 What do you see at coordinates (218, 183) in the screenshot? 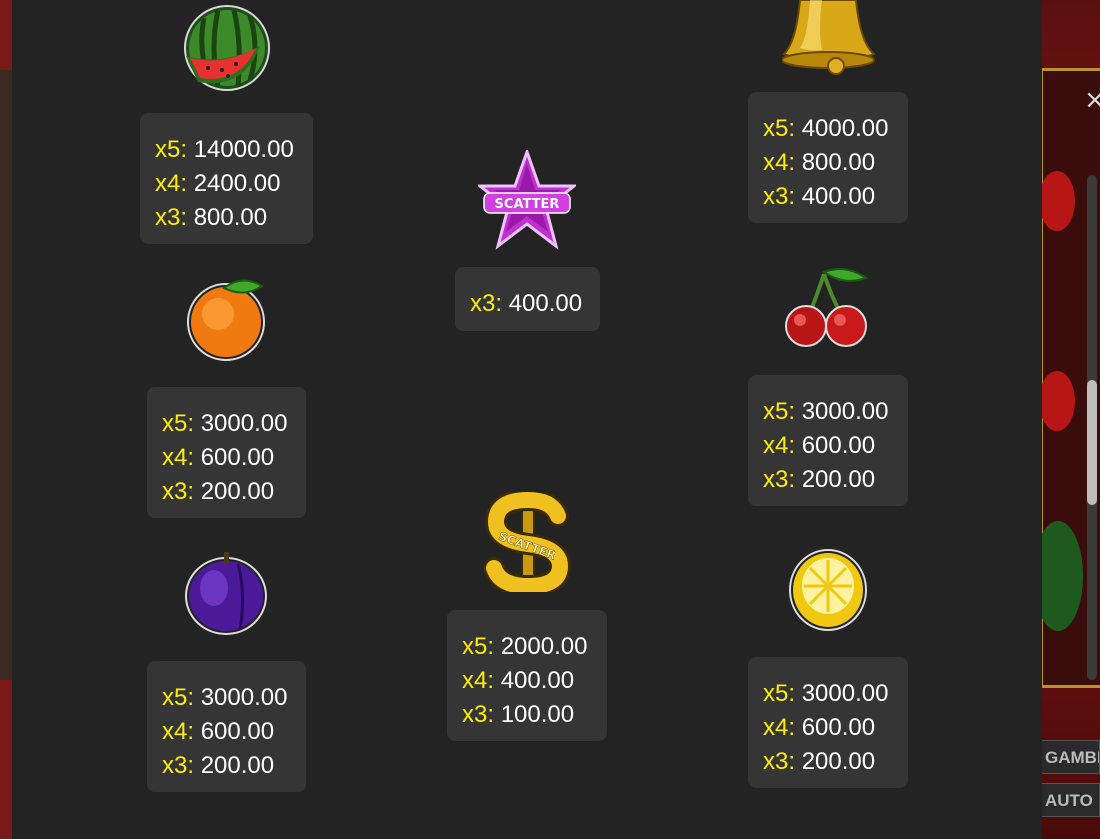
I see `pay-row: x4: 2400.00` at bounding box center [218, 183].